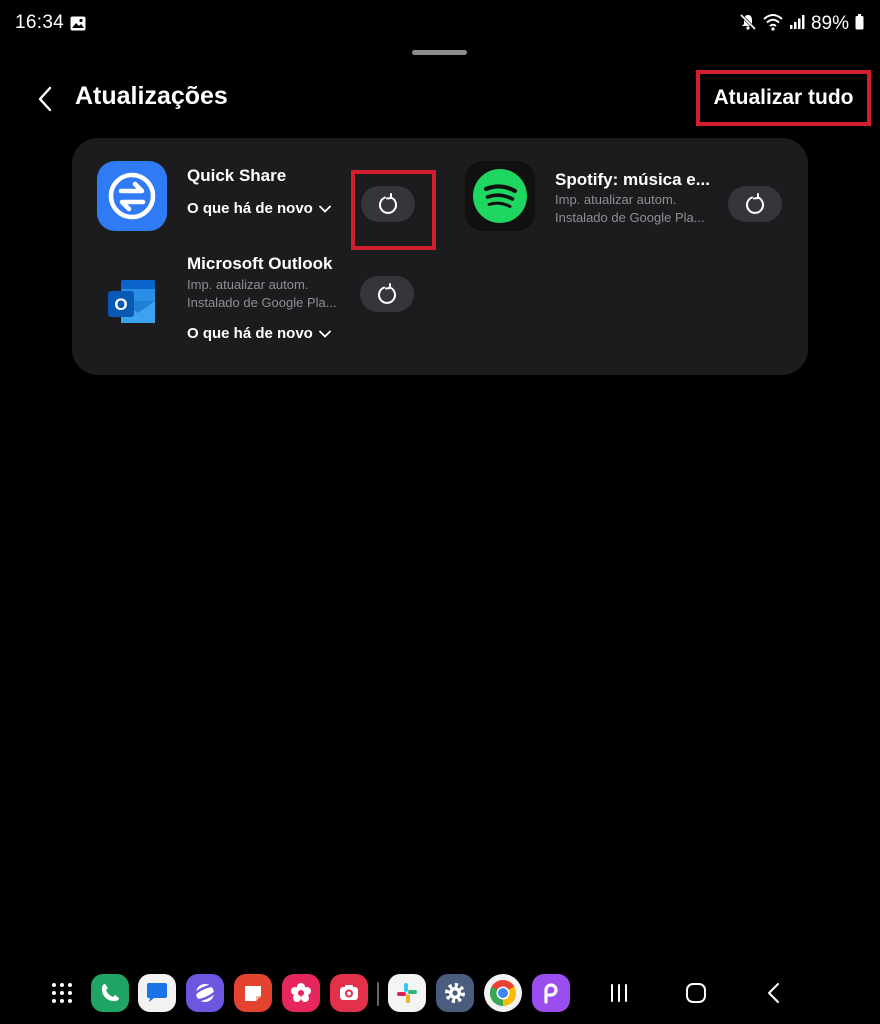 The height and width of the screenshot is (1024, 880). Describe the element at coordinates (349, 993) in the screenshot. I see `camera-icon` at that location.